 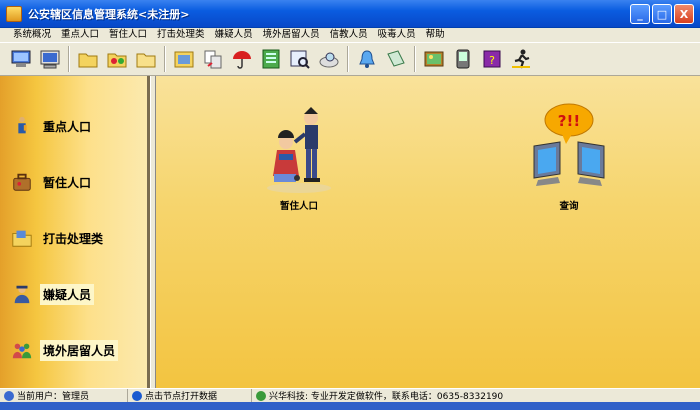 What do you see at coordinates (117, 59) in the screenshot?
I see `folder-share-icon` at bounding box center [117, 59].